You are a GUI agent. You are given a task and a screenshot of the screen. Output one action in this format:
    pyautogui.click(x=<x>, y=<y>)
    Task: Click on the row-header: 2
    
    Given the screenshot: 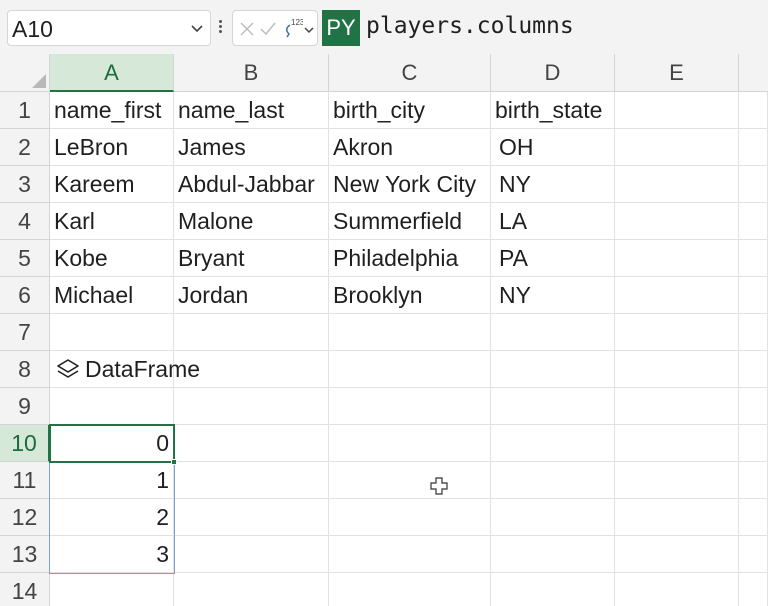 What is the action you would take?
    pyautogui.click(x=25, y=147)
    